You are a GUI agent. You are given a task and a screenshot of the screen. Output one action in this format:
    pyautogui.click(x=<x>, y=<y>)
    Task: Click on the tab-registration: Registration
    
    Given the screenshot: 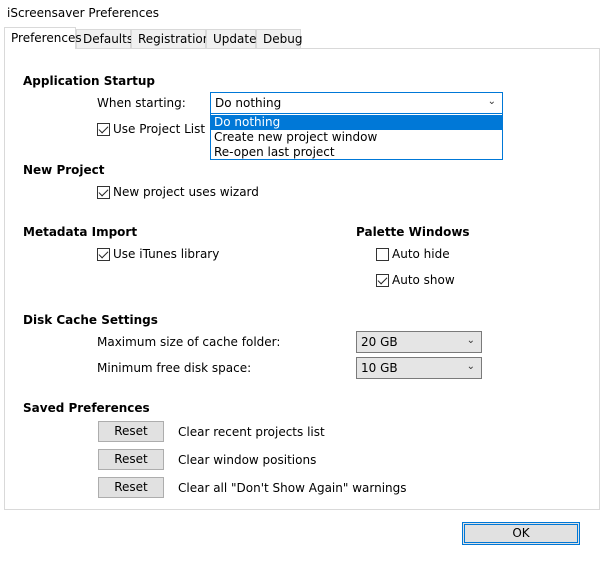 What is the action you would take?
    pyautogui.click(x=170, y=38)
    